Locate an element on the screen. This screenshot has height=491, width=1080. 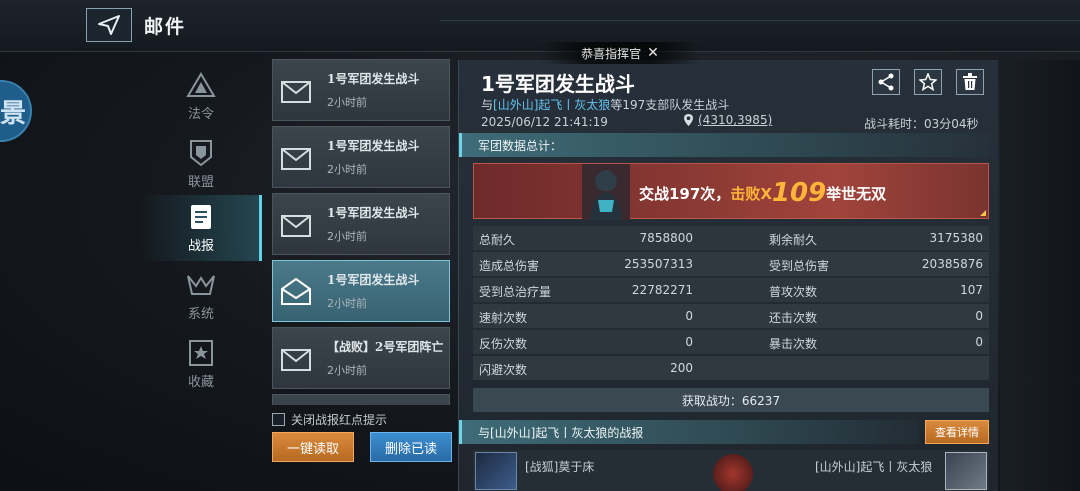
checkbox-label: 关闭战报红点提示 is located at coordinates (339, 420).